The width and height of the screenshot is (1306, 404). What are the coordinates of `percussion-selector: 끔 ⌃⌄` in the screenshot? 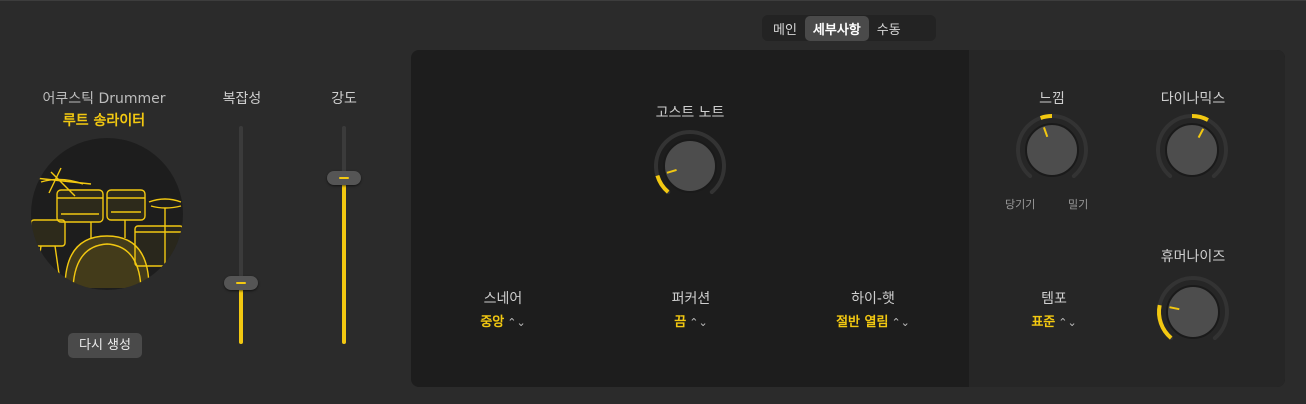 It's located at (691, 320).